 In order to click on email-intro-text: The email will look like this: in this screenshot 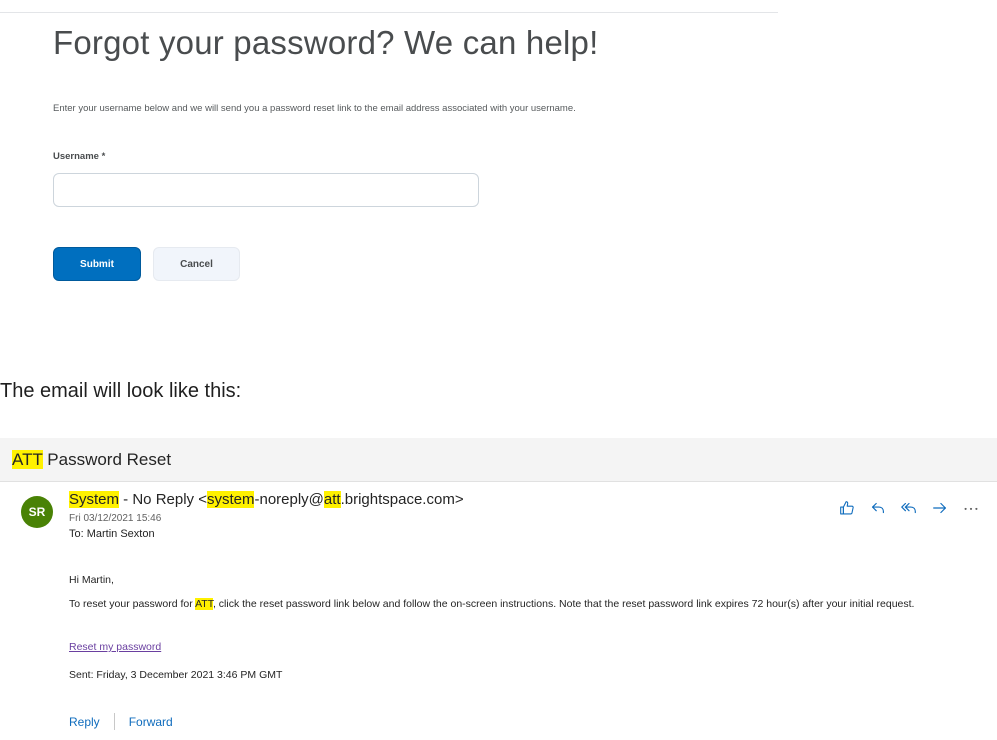, I will do `click(121, 391)`.